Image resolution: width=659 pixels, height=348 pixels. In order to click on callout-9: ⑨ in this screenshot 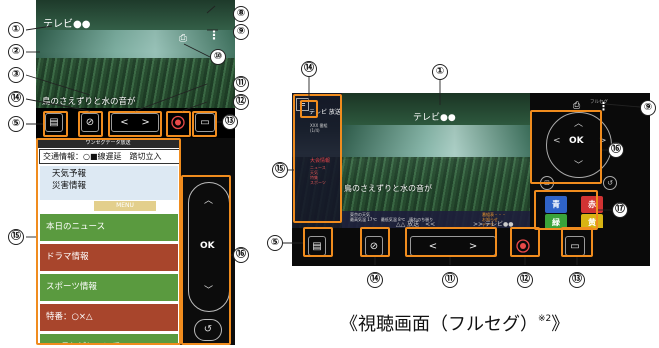, I will do `click(241, 32)`.